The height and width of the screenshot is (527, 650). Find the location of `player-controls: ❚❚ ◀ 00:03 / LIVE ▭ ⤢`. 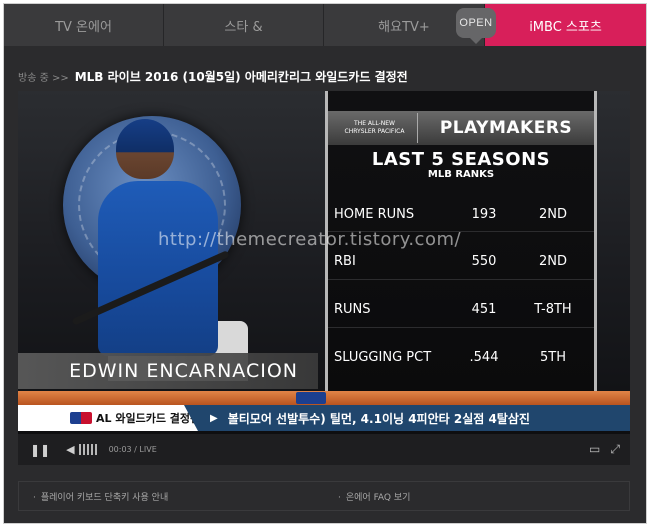

player-controls: ❚❚ ◀ 00:03 / LIVE ▭ ⤢ is located at coordinates (324, 449).